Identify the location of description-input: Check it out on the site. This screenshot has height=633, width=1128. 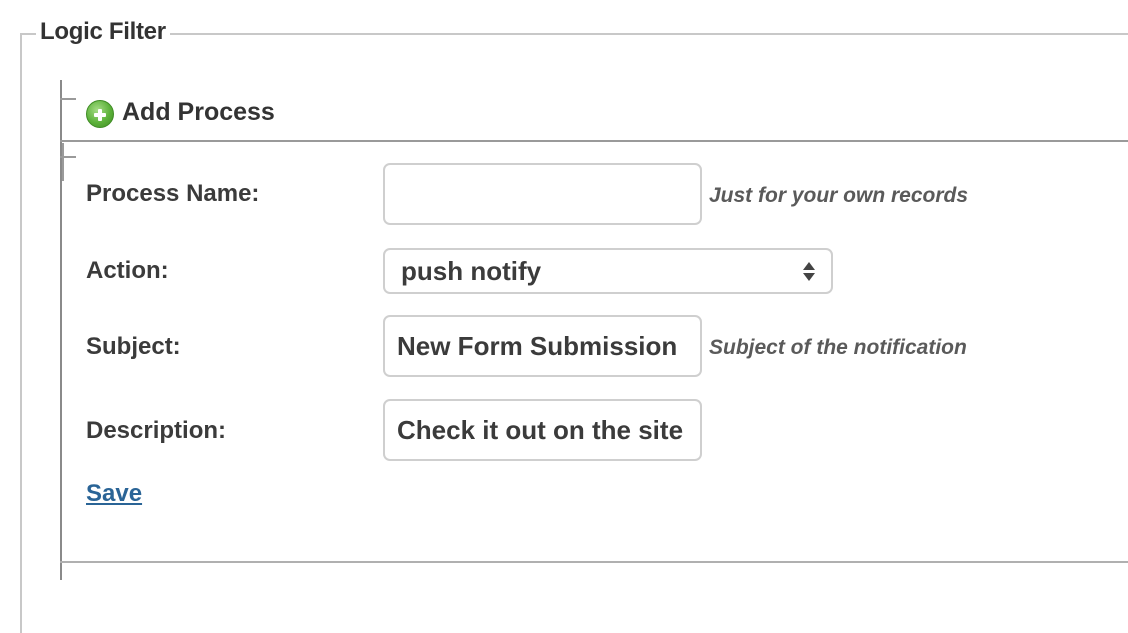
(542, 430).